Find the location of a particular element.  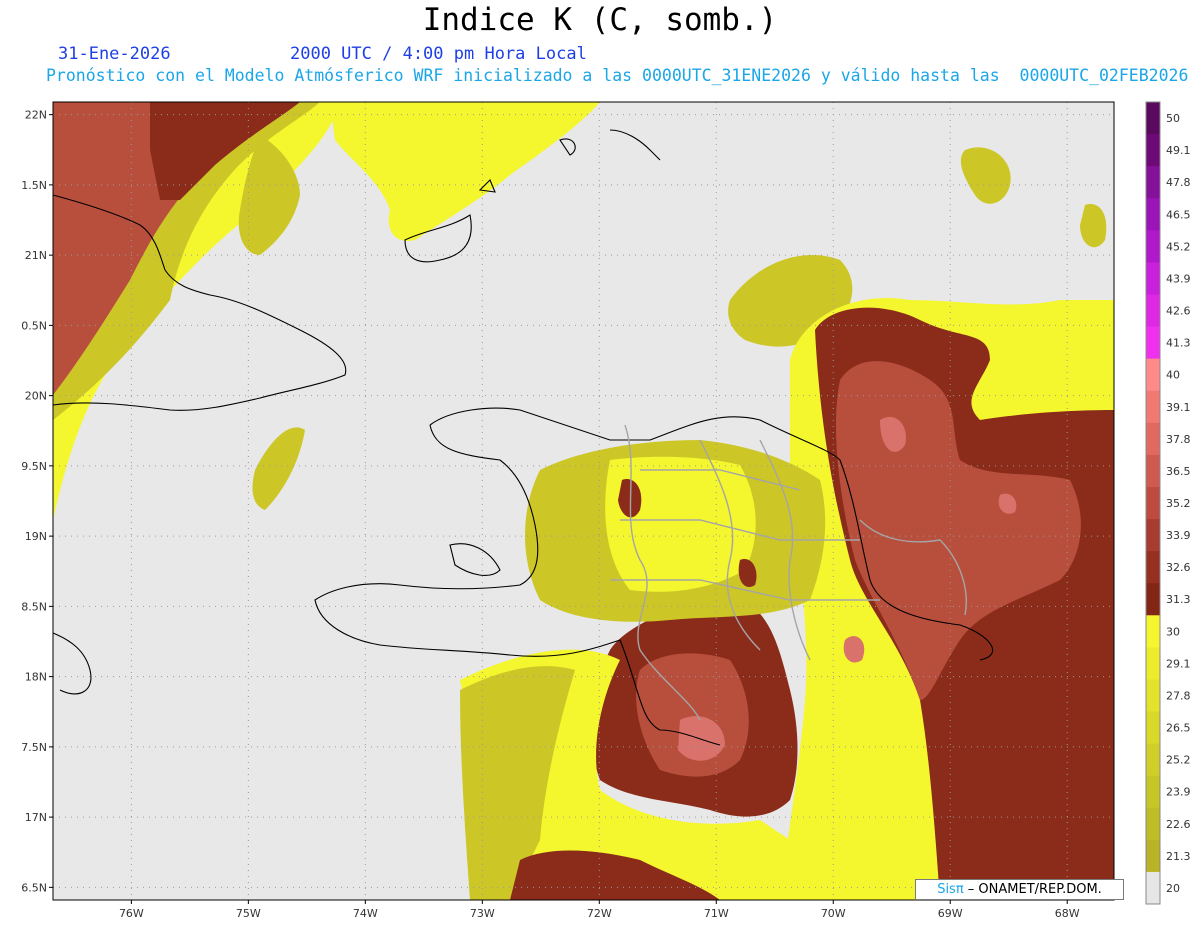

hispaniola-yellow is located at coordinates (680, 524).